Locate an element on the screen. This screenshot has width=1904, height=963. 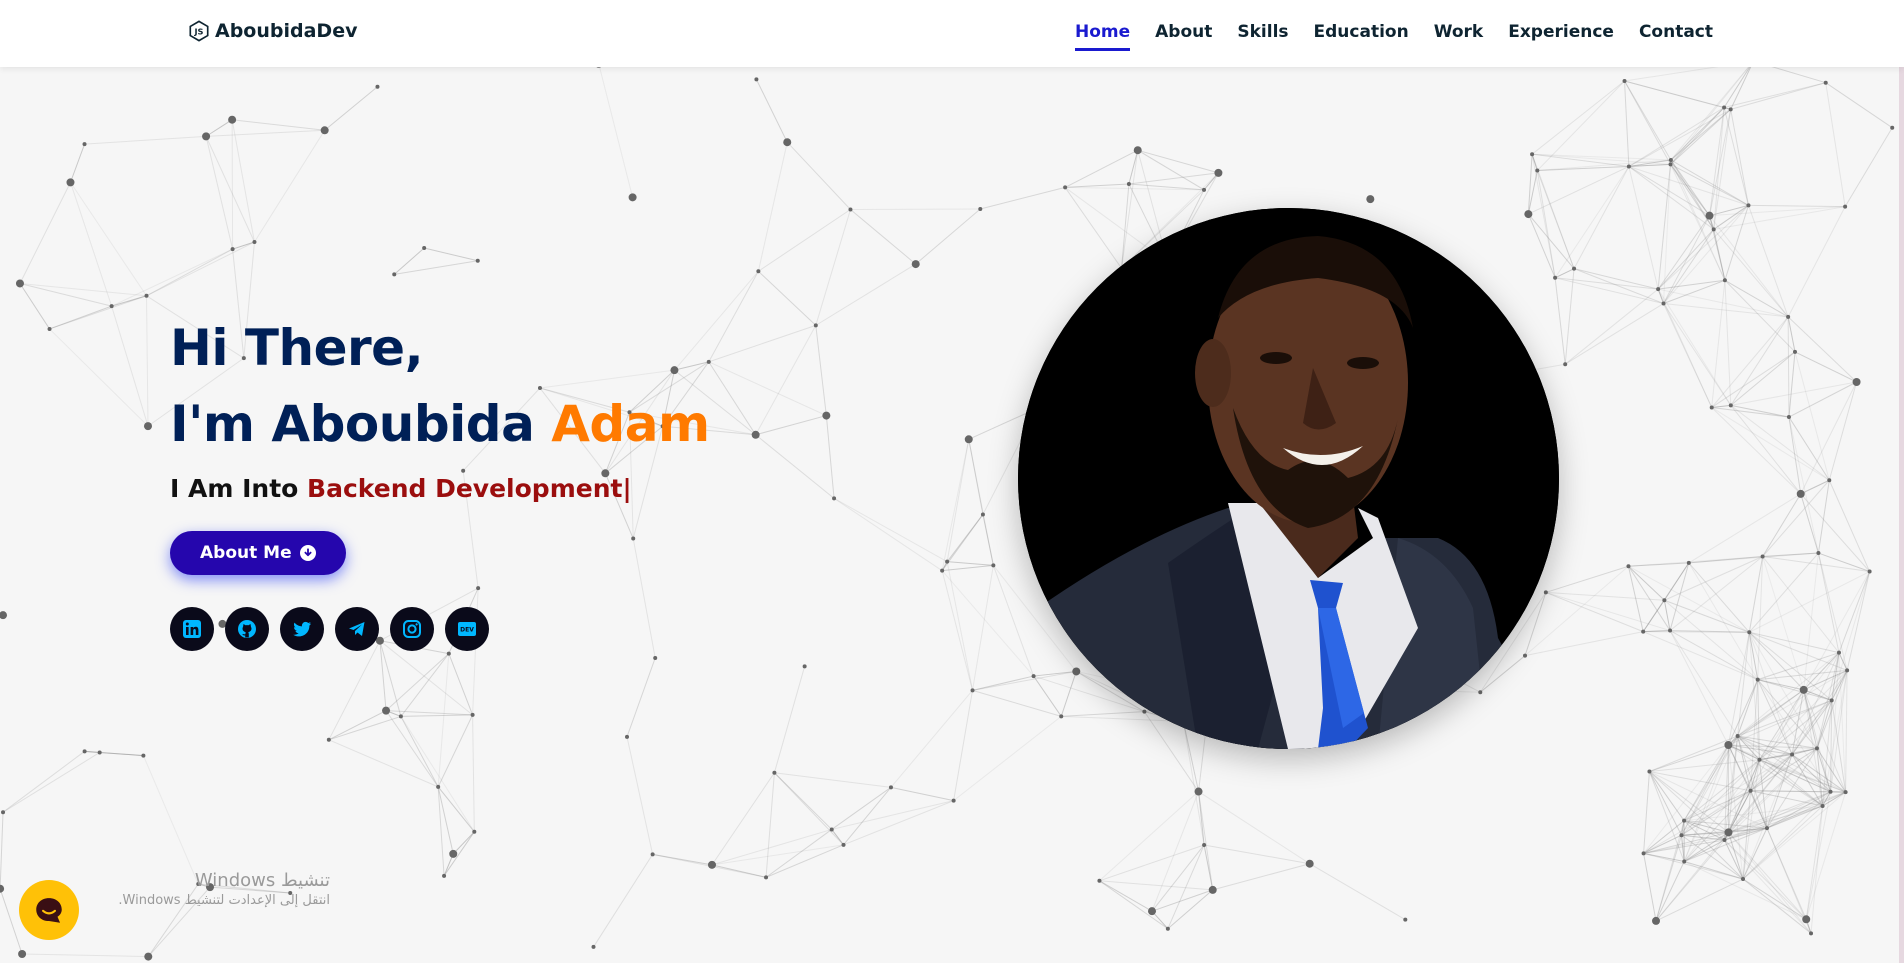
instagram-icon is located at coordinates (412, 629).